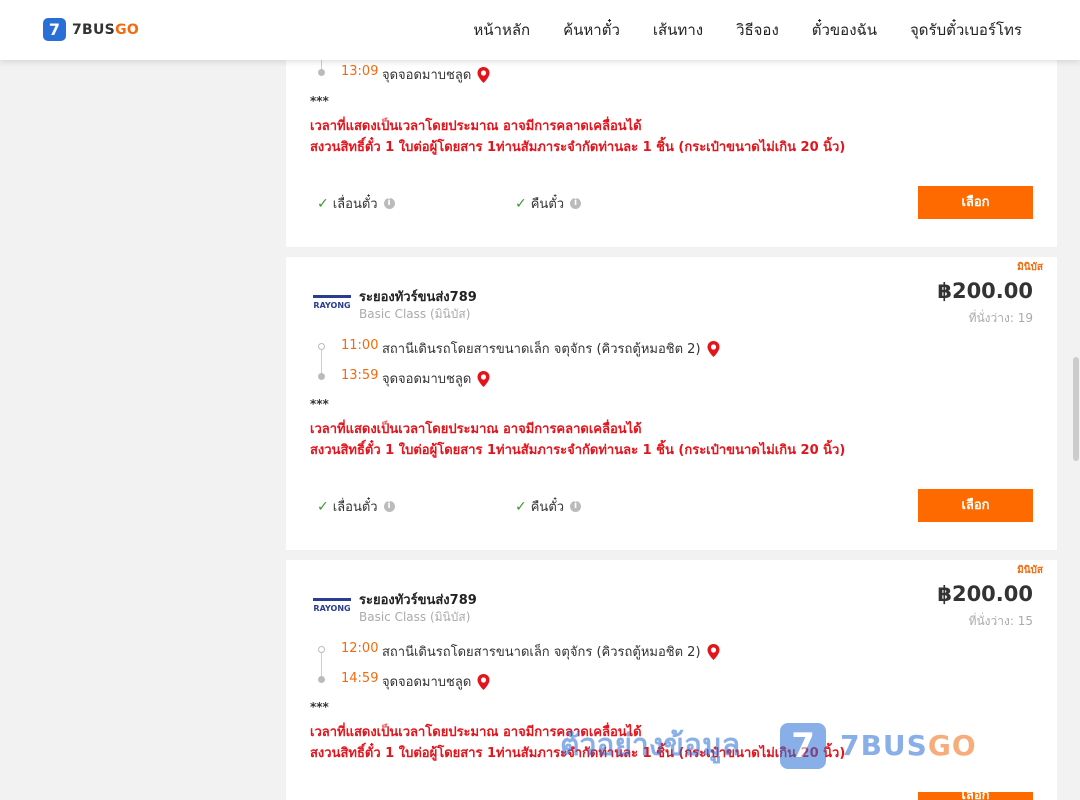  I want to click on nav-home: หน้าหลัก, so click(501, 30).